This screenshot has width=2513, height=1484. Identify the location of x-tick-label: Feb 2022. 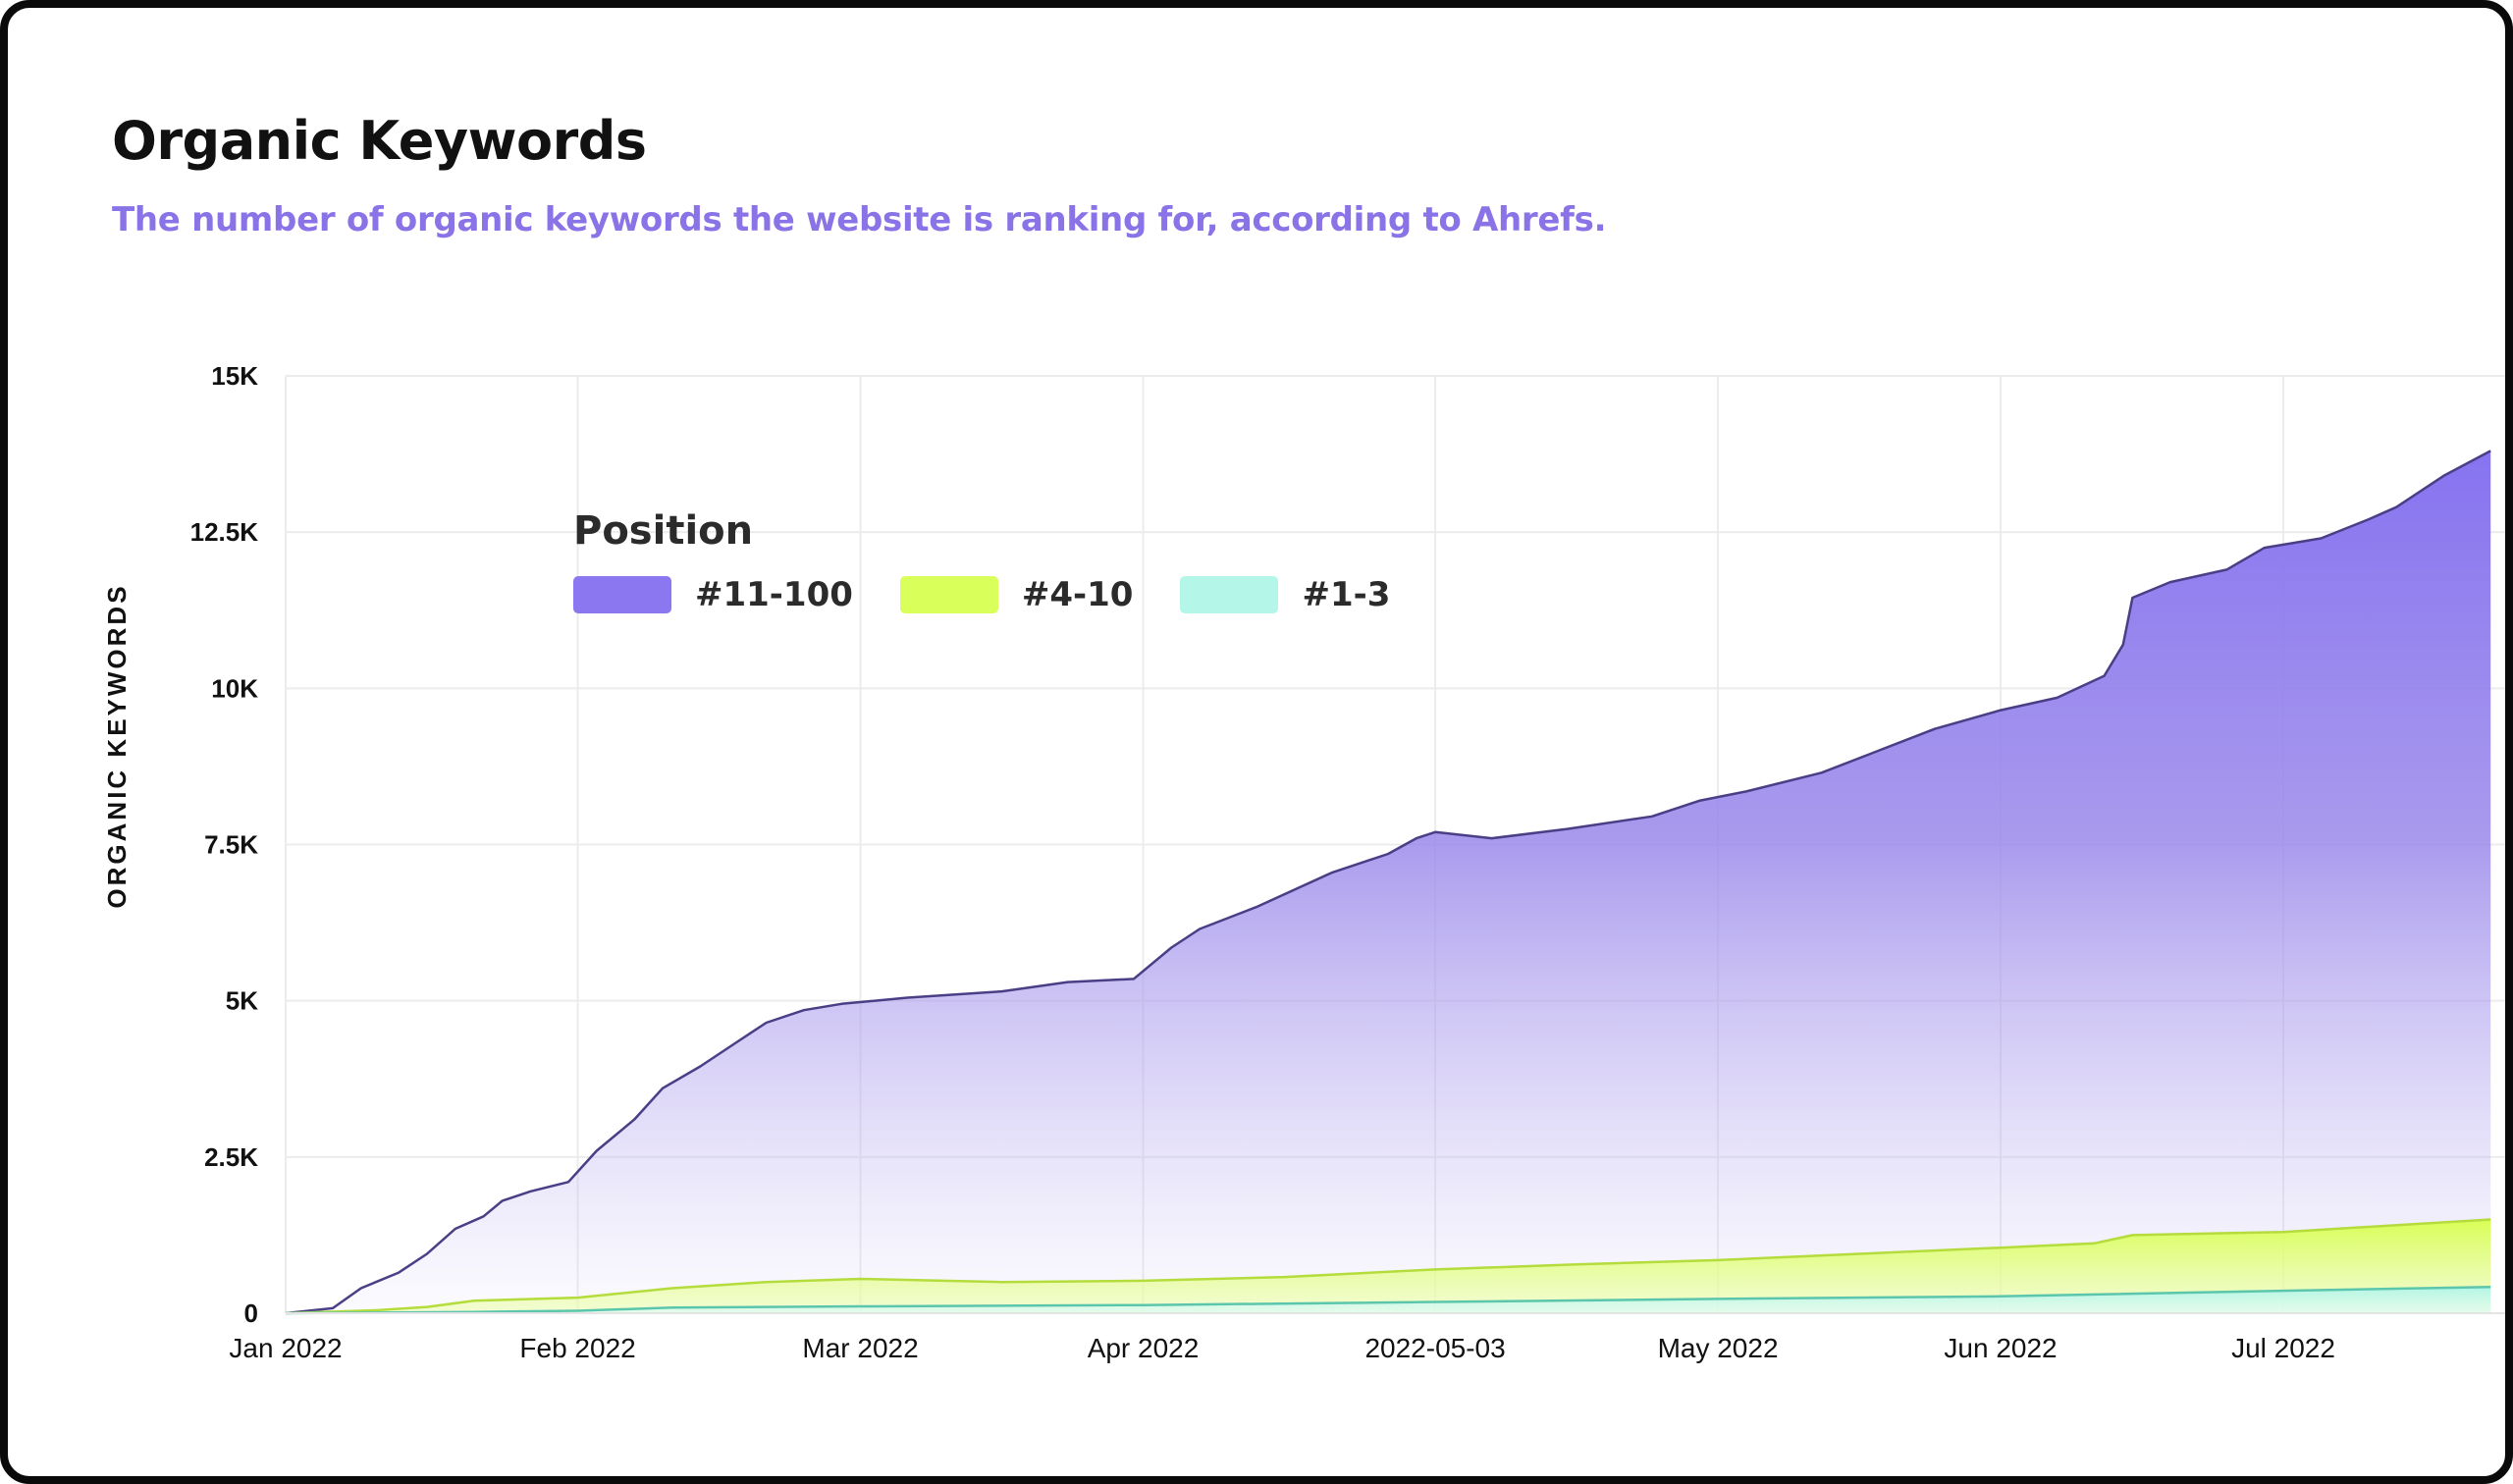
(577, 1348).